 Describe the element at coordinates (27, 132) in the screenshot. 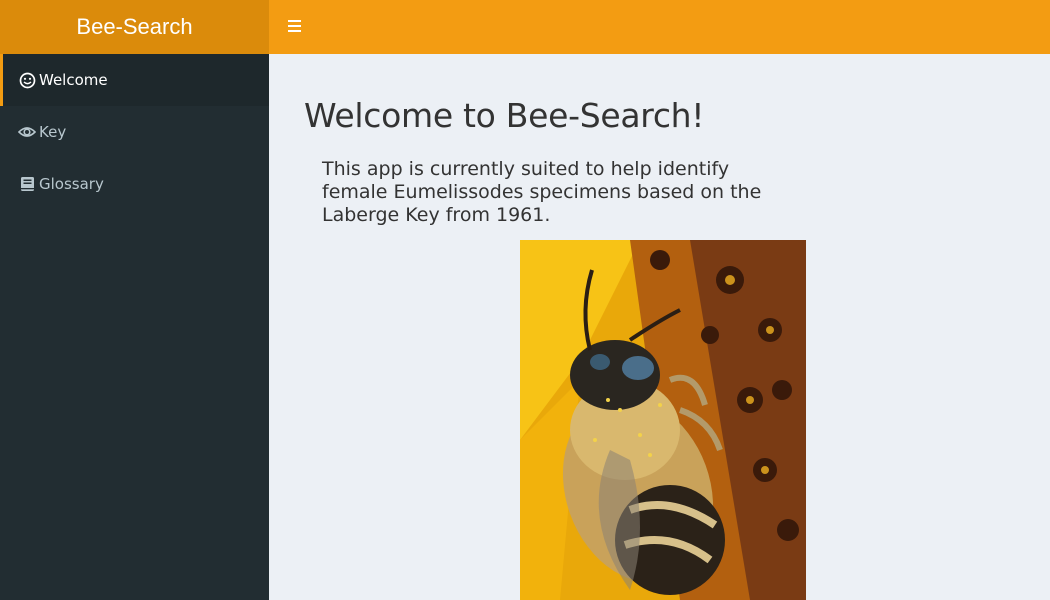

I see `eye-icon` at that location.